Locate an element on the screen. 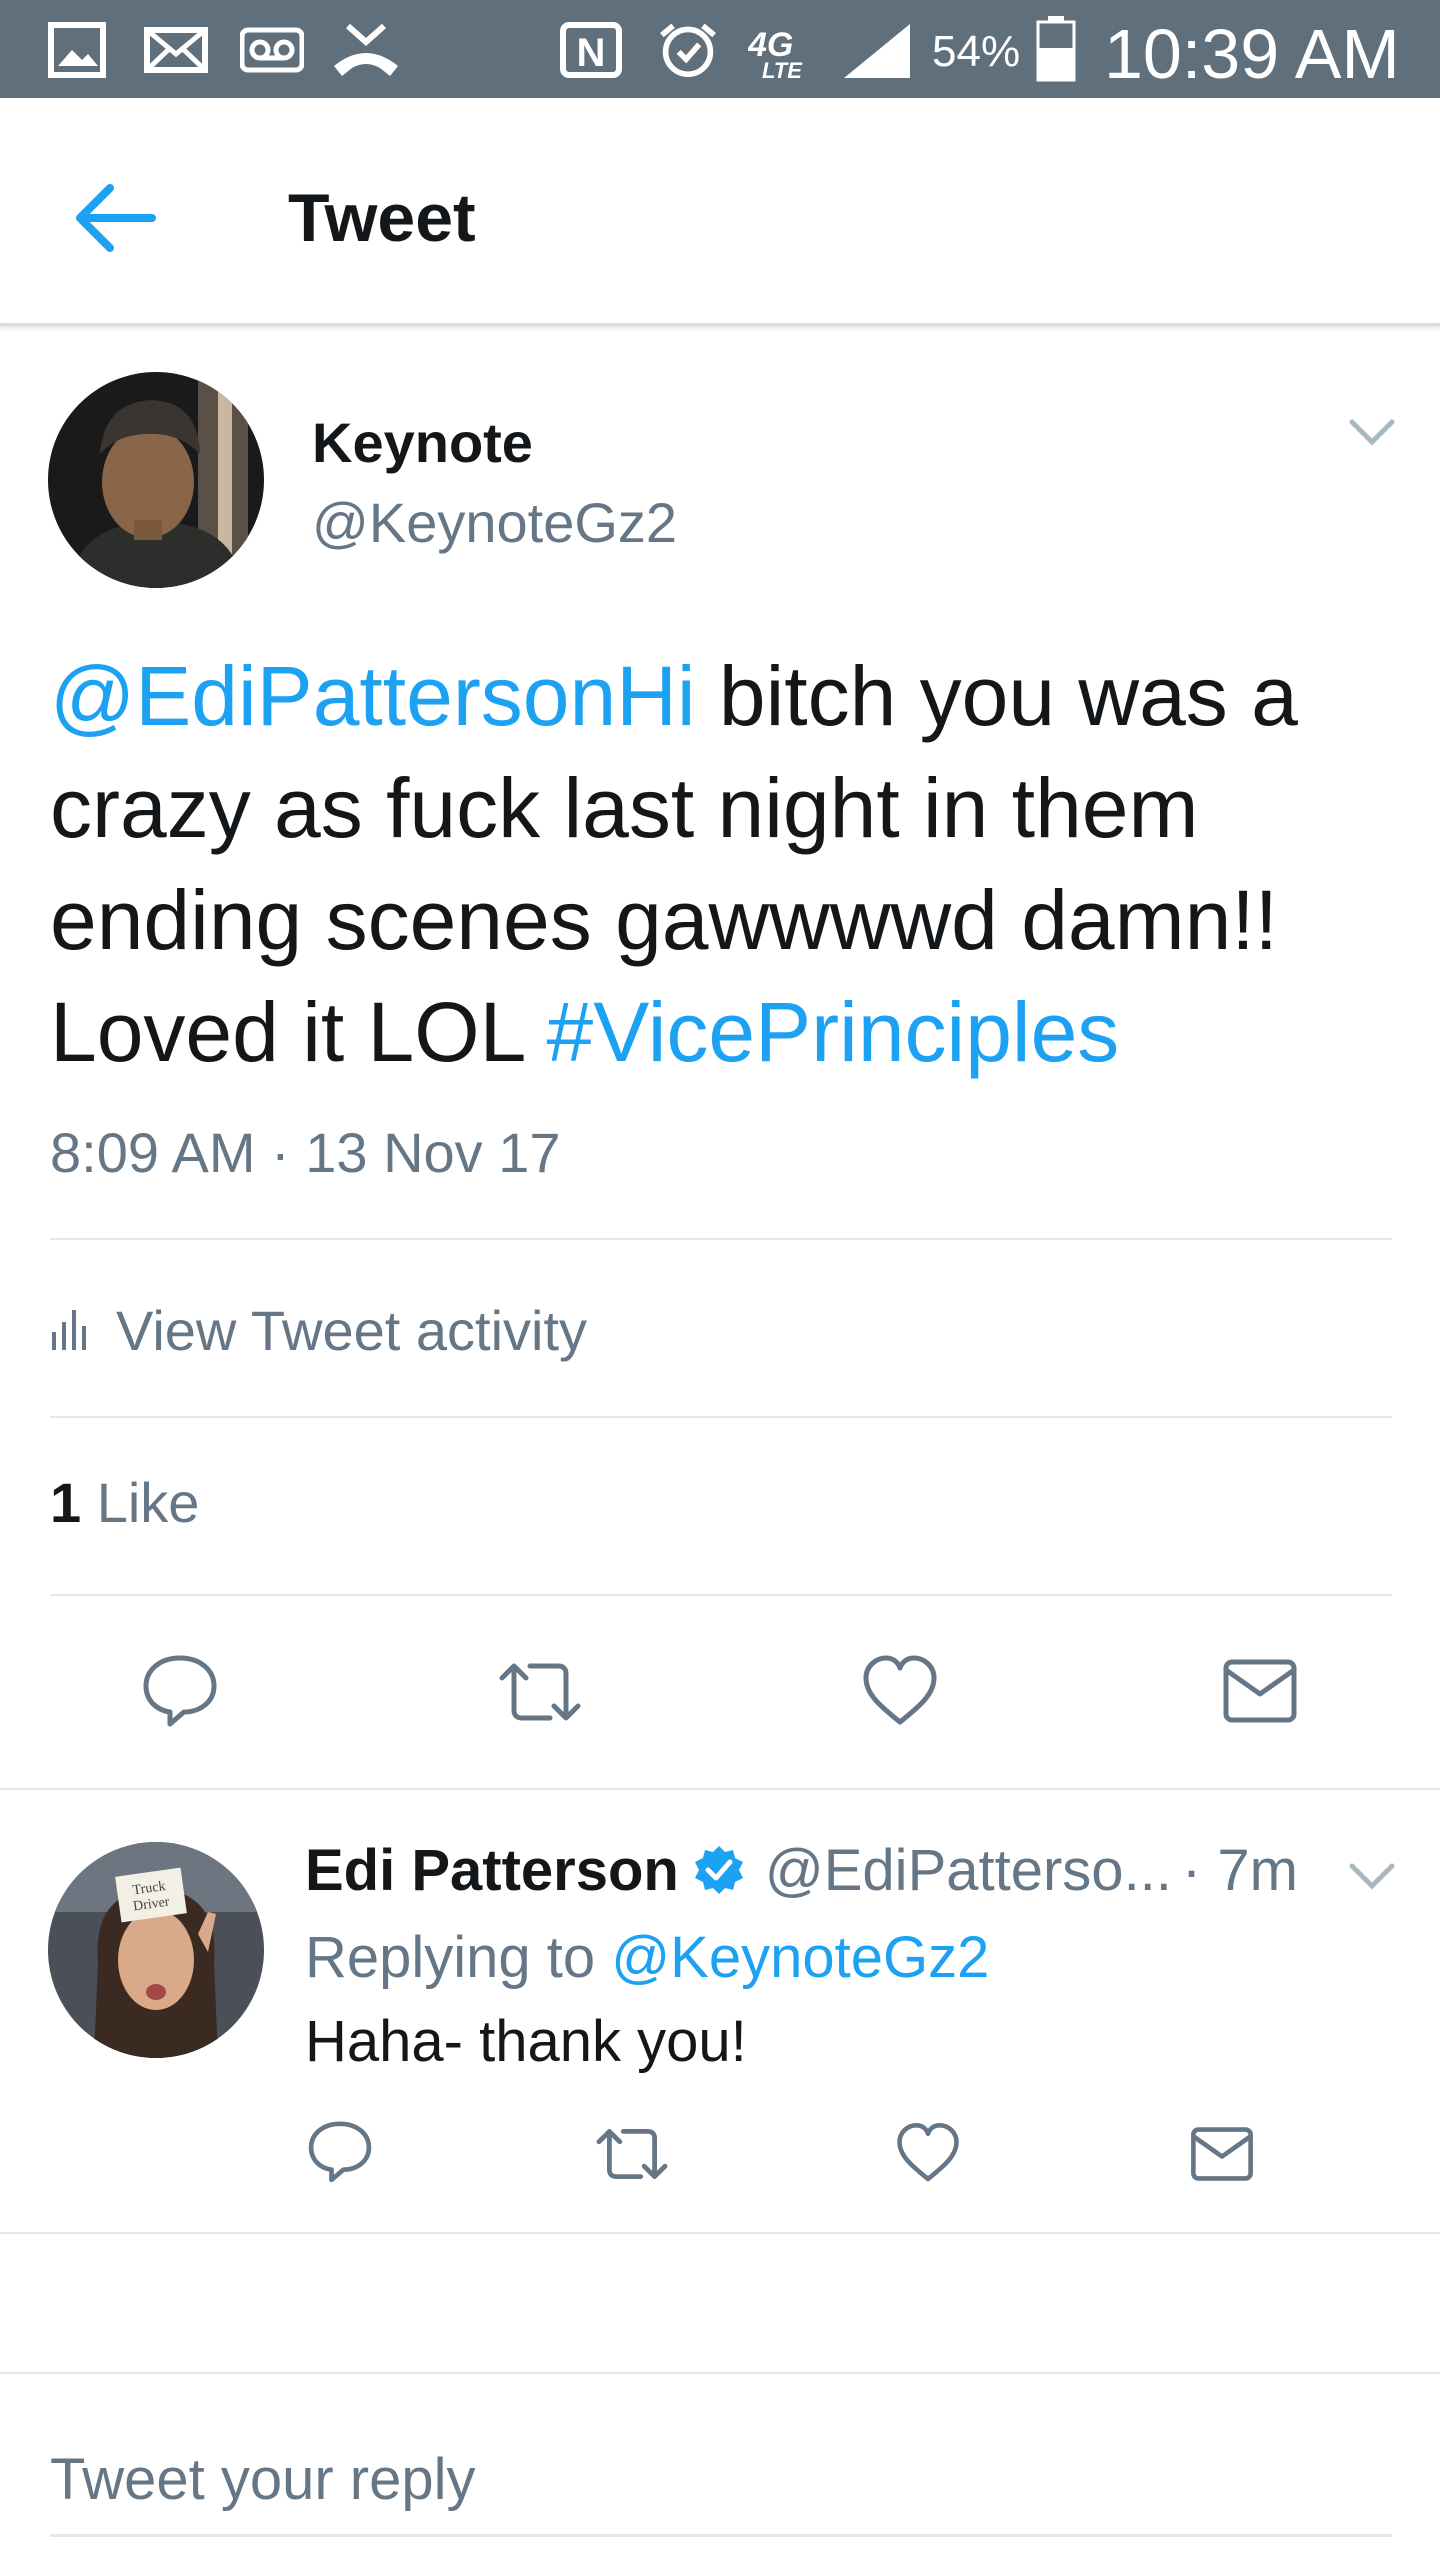 This screenshot has width=1440, height=2560. tweet-timestamp: 8:09 AM · 13 Nov 17 is located at coordinates (305, 1152).